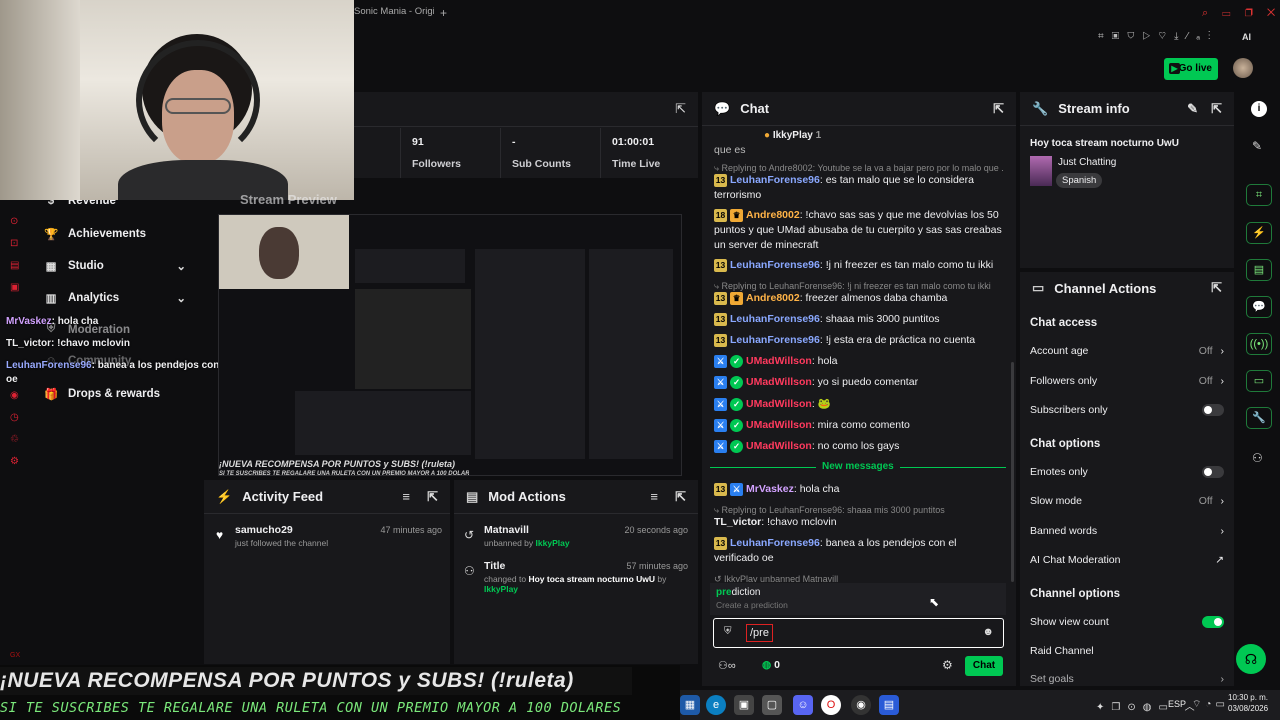  Describe the element at coordinates (1259, 344) in the screenshot. I see `rail-broadcast-icon: ((•))` at that location.